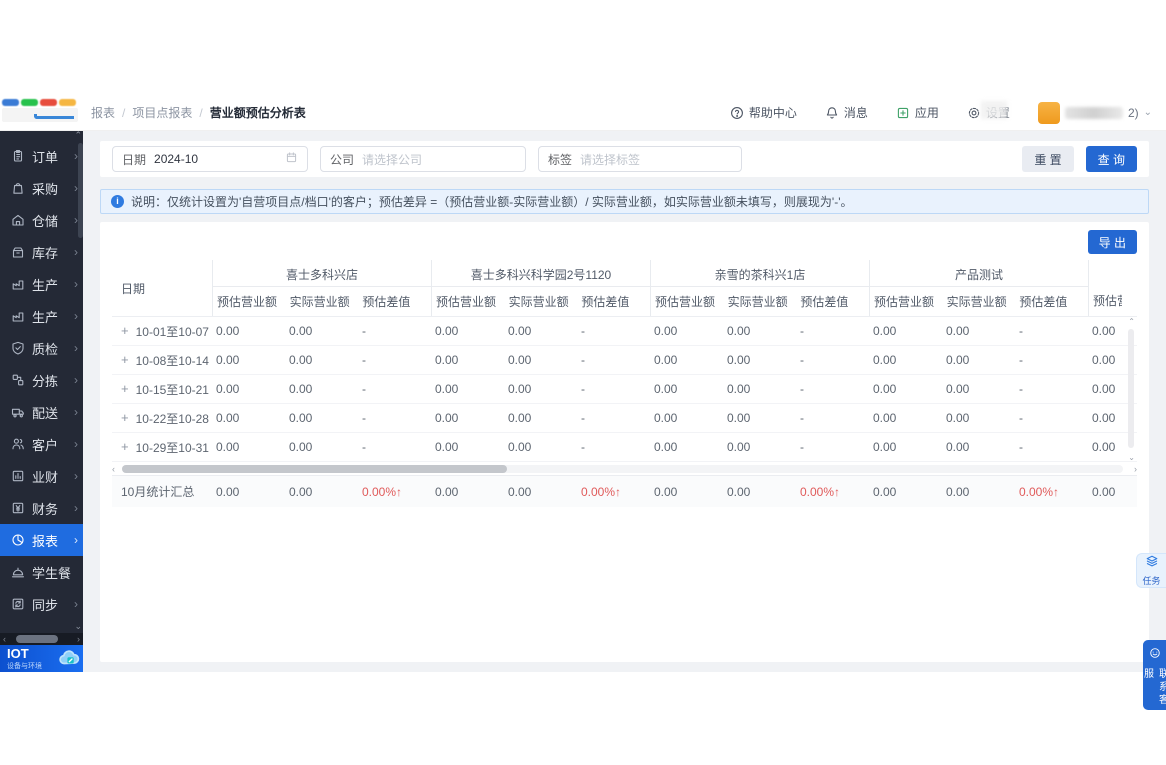 The height and width of the screenshot is (765, 1166). What do you see at coordinates (979, 273) in the screenshot?
I see `column-group-name: 产品测试` at bounding box center [979, 273].